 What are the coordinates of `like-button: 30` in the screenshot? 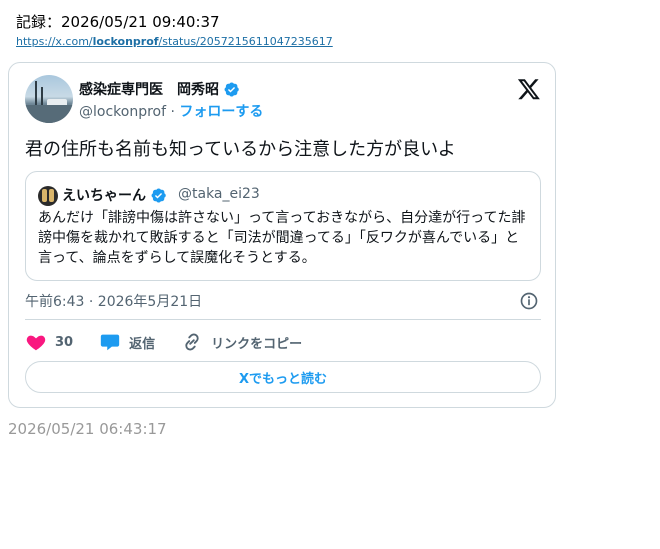 It's located at (49, 342).